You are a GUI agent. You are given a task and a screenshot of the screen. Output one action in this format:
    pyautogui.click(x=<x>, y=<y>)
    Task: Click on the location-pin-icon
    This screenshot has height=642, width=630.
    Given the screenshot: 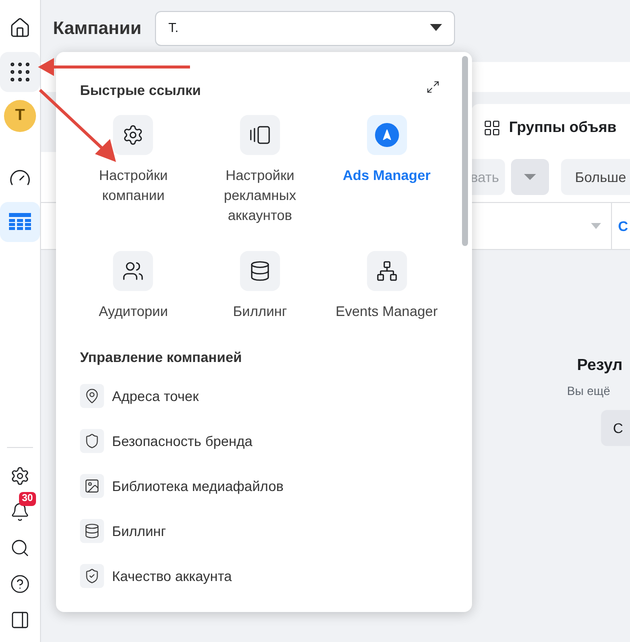 What is the action you would take?
    pyautogui.click(x=92, y=396)
    